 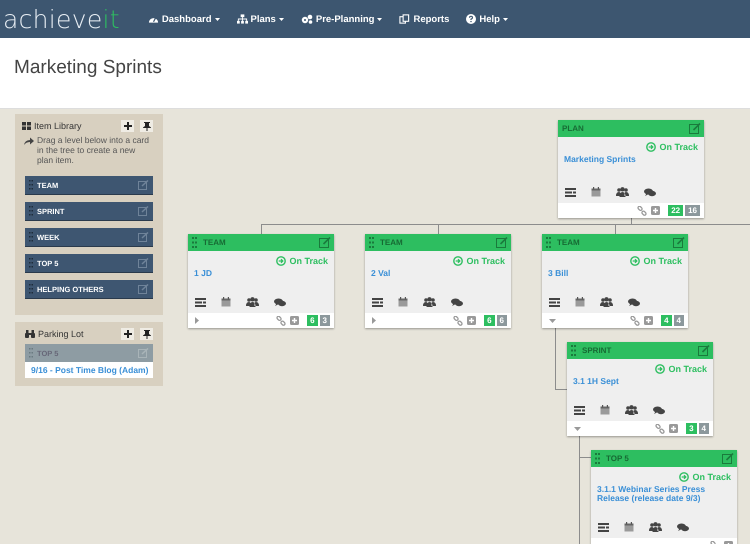 I want to click on plan-card: SPRINT On Track 3.1 1H Sept 3 4, so click(x=640, y=389).